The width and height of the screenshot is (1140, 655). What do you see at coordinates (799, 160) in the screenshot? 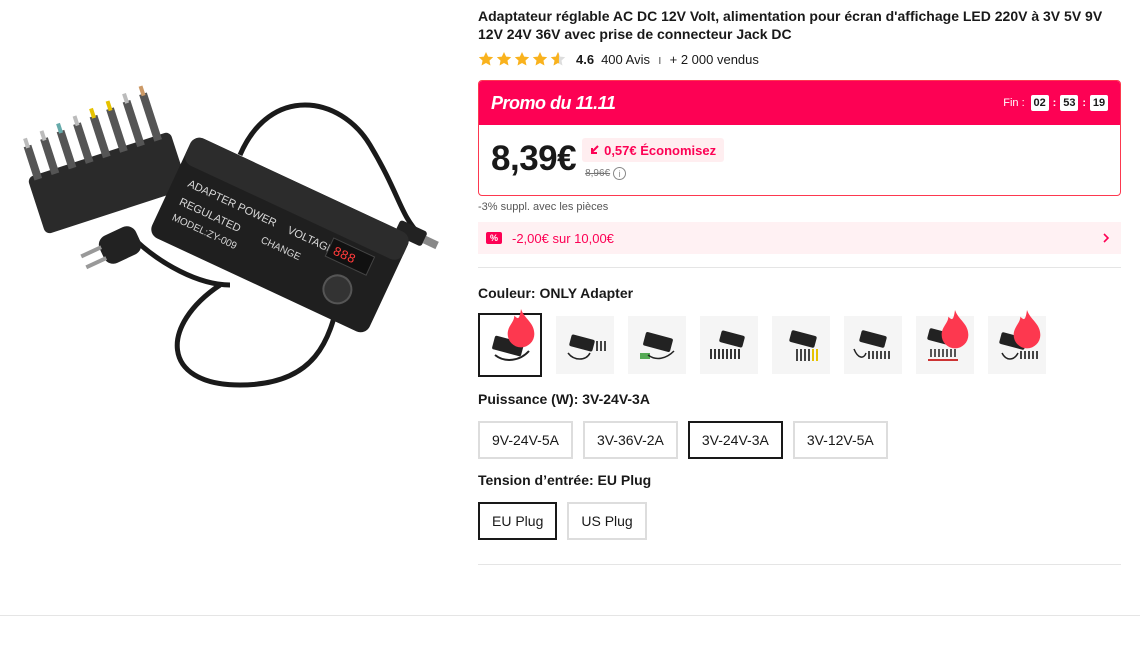
I see `price-area: 8,39€ 0,57€ Économisez 8,96€ i` at bounding box center [799, 160].